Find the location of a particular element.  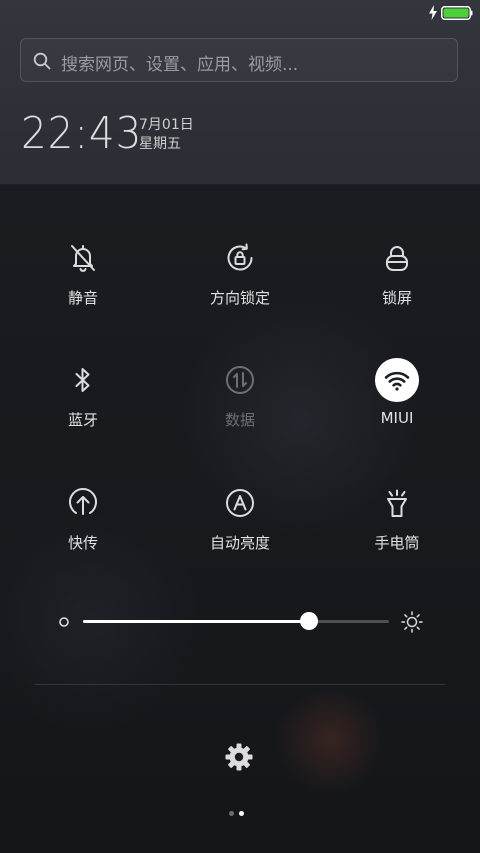

toggle-lock-screen: 锁屏 is located at coordinates (397, 281).